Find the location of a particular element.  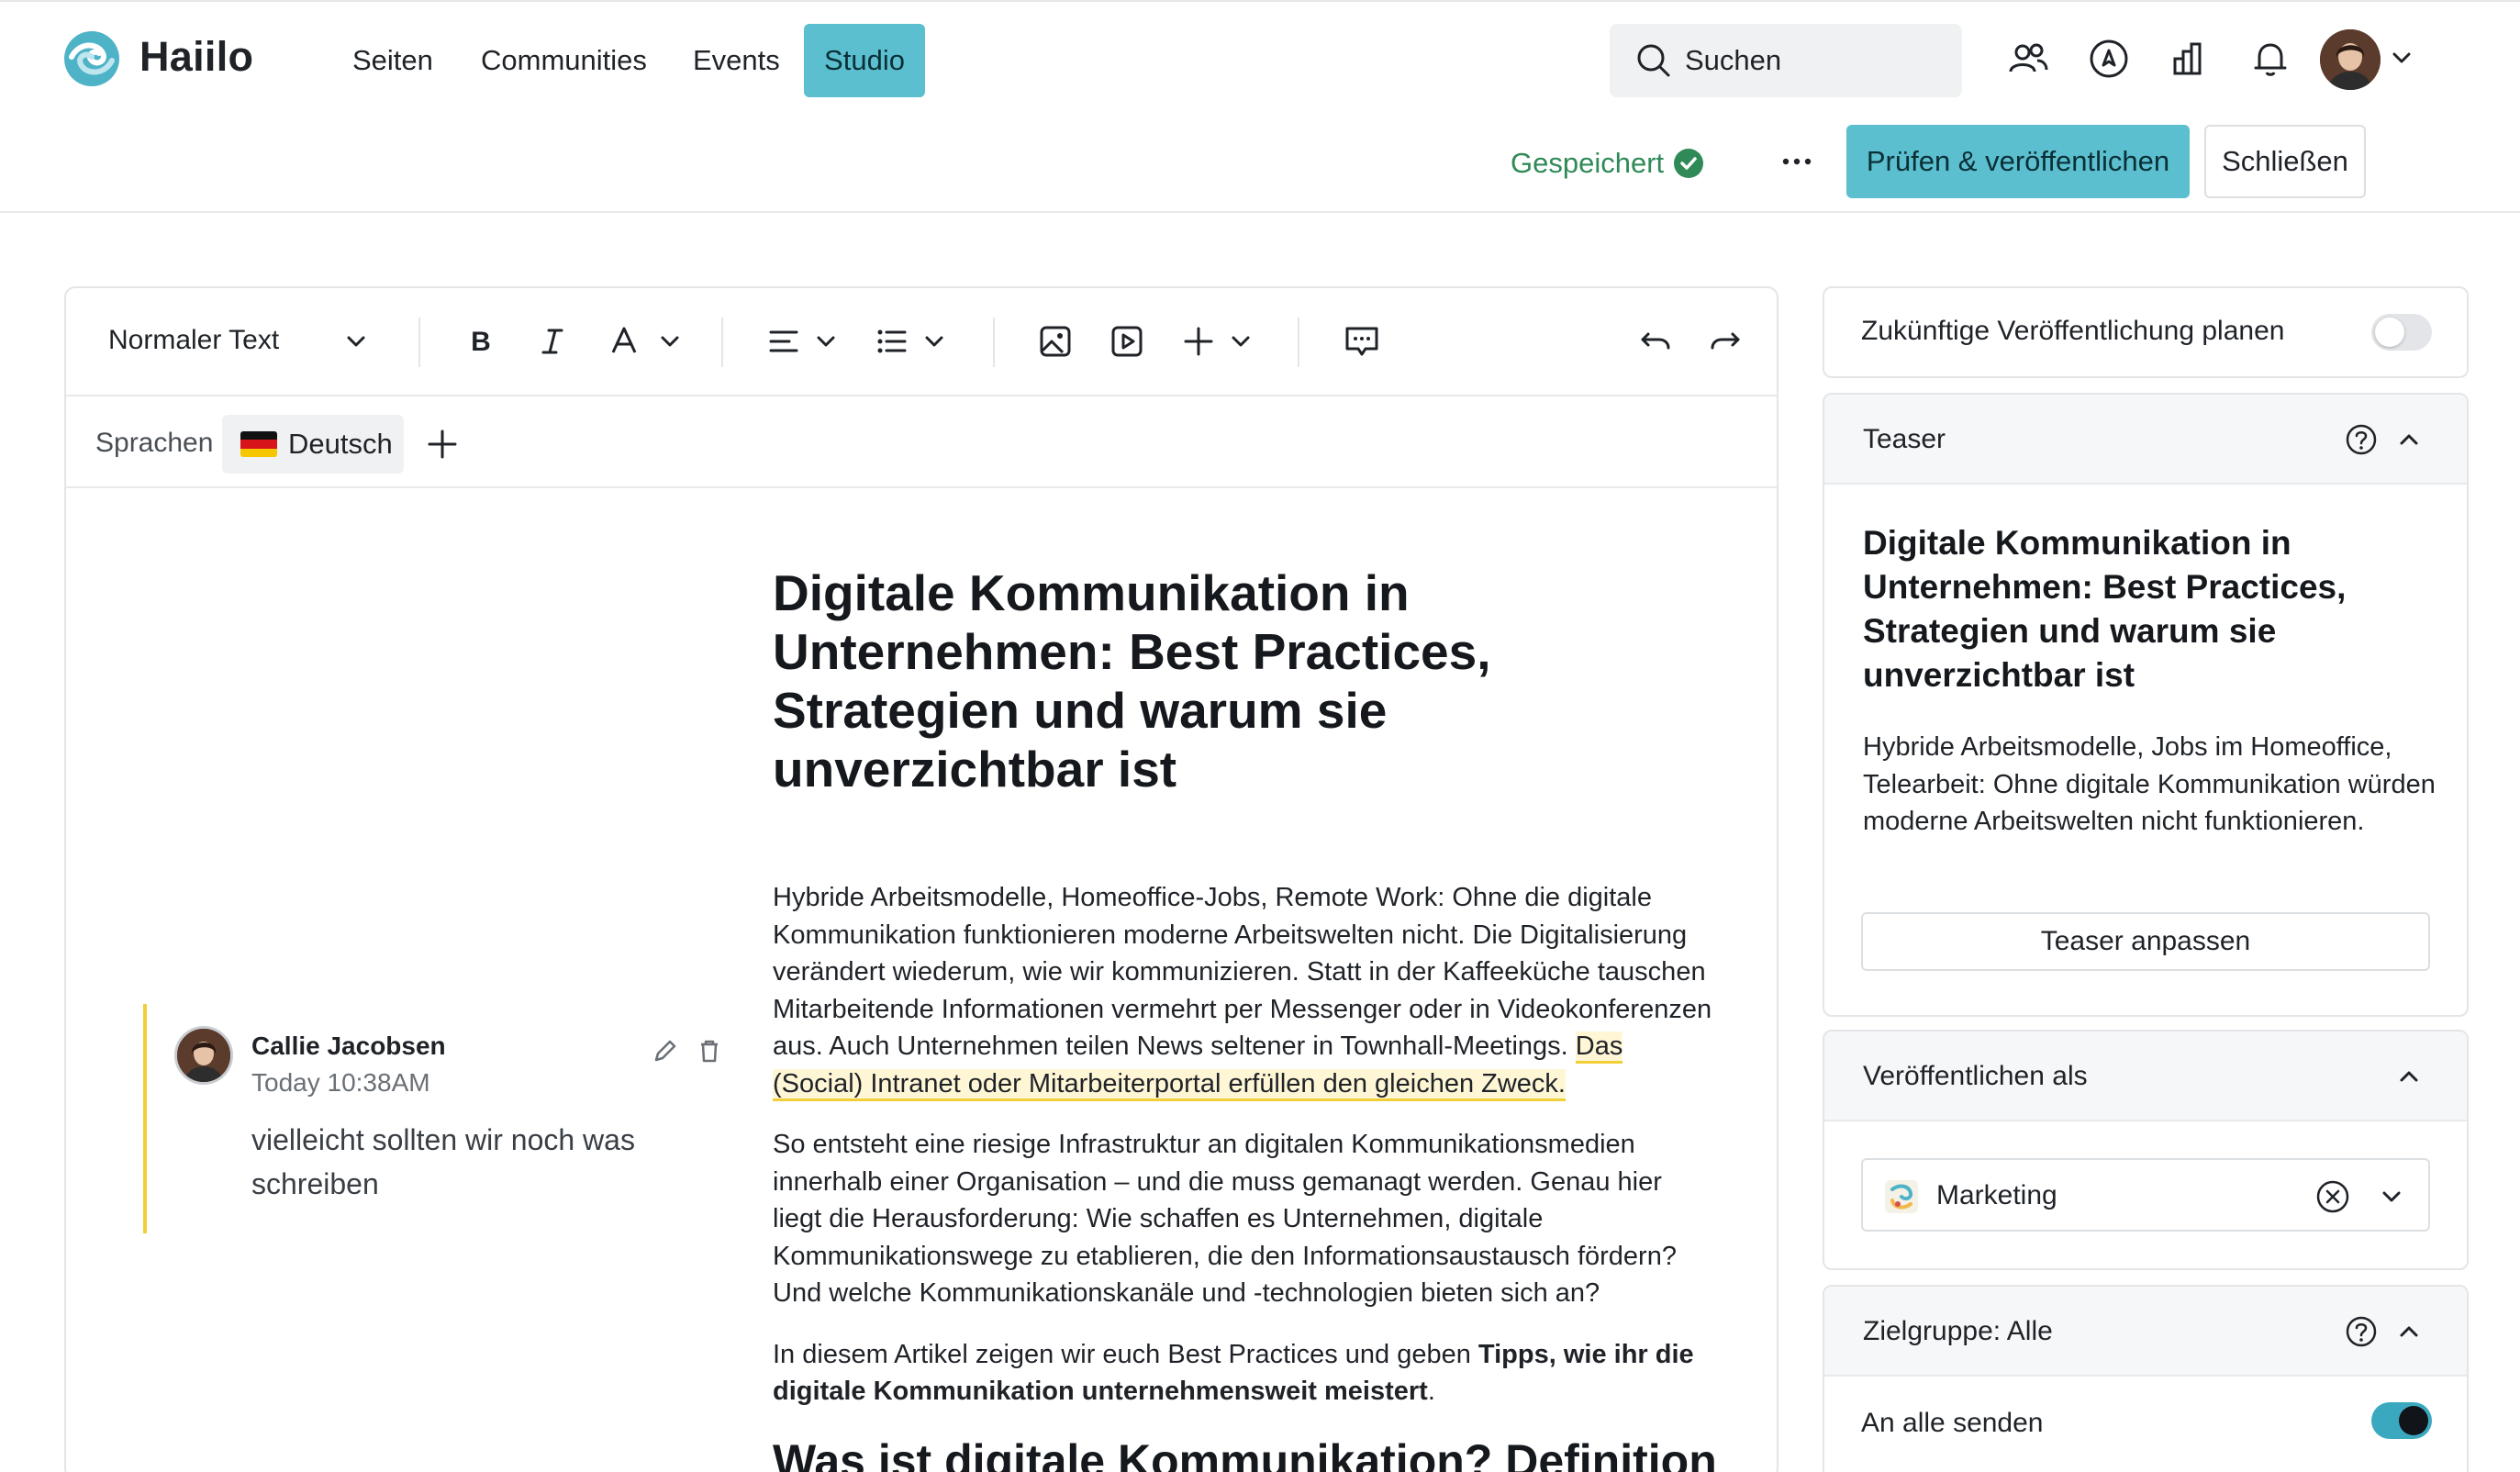

font-color-icon is located at coordinates (624, 341).